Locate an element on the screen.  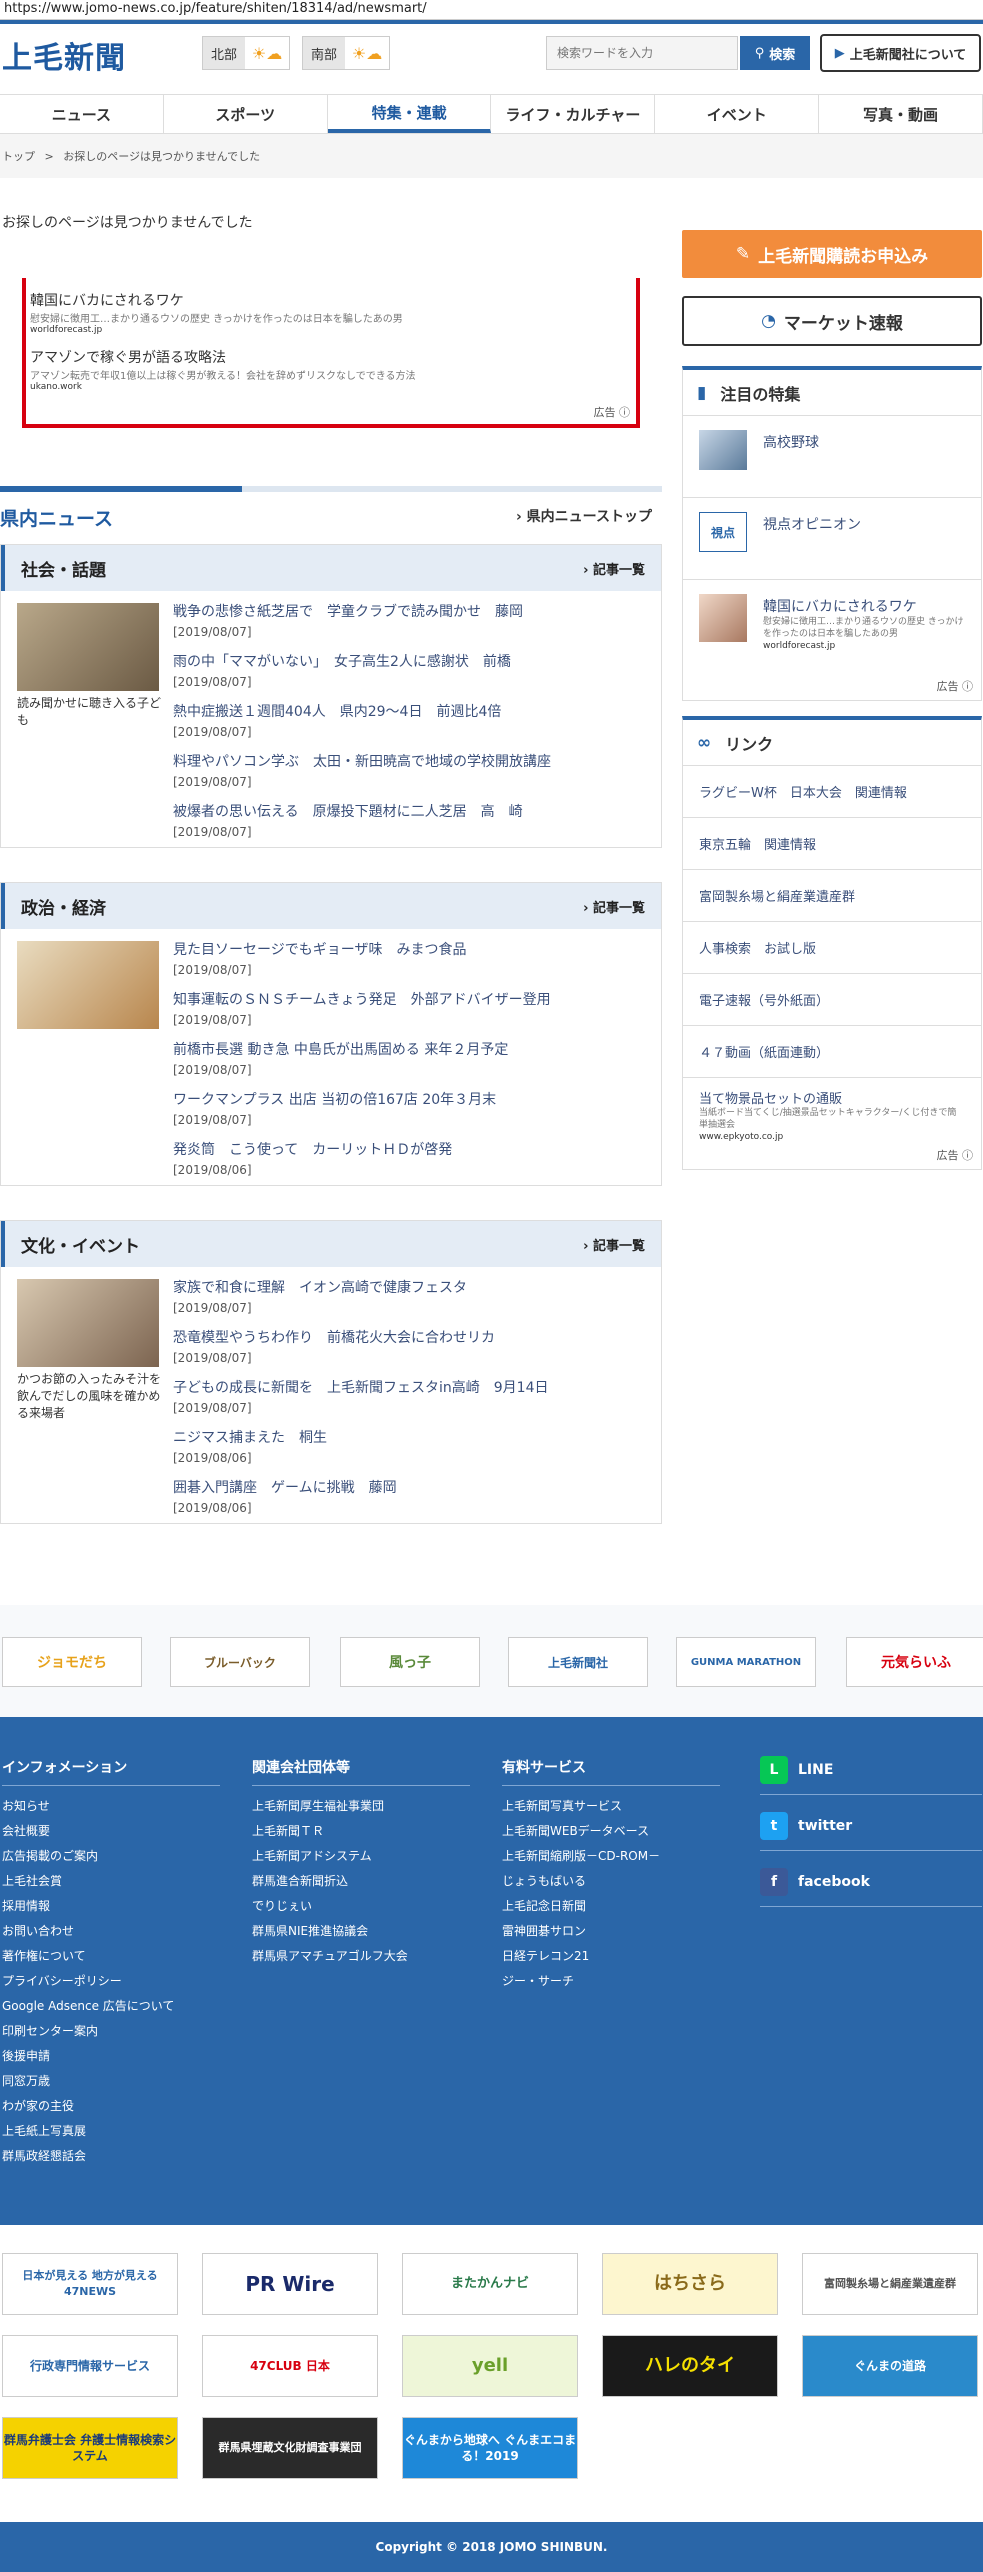
footer-link: 上毛新聞写真サービス is located at coordinates (611, 1806).